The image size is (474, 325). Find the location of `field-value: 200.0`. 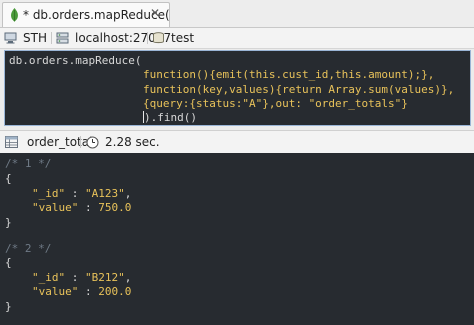

field-value: 200.0 is located at coordinates (115, 291).